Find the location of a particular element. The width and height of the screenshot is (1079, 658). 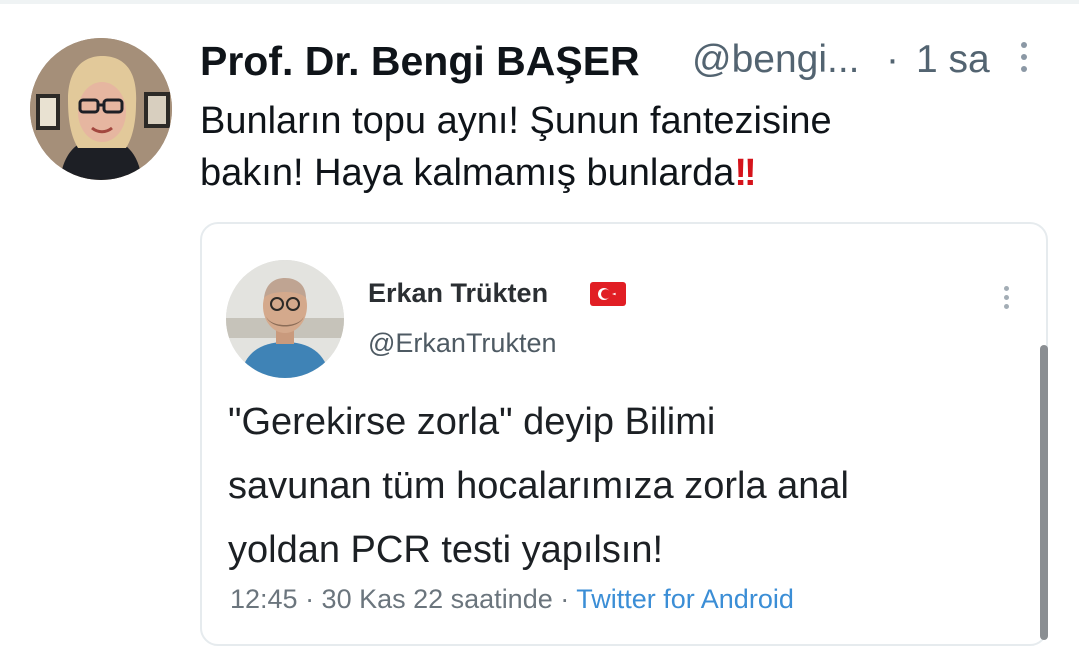

top-divider is located at coordinates (539, 2).